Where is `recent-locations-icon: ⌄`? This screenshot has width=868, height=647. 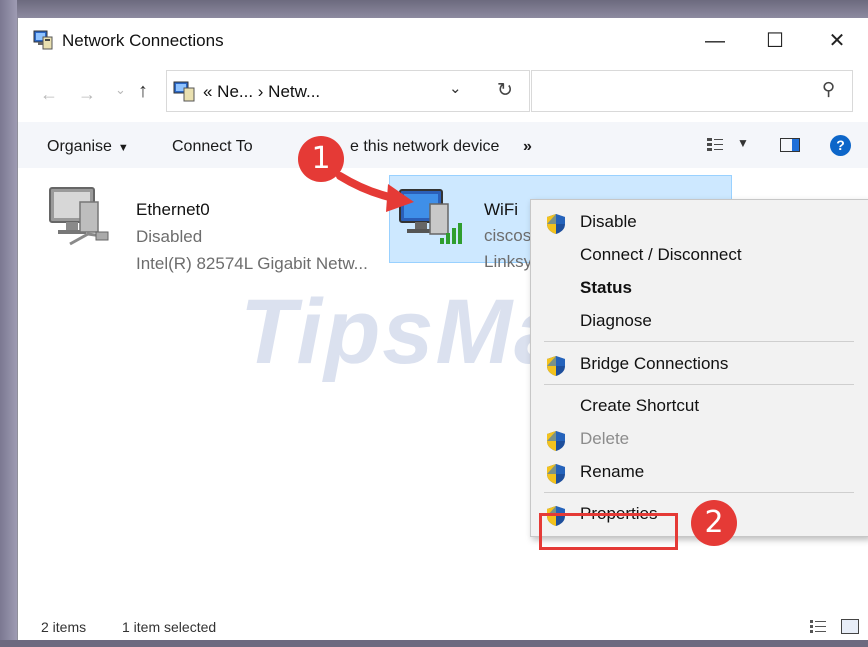
recent-locations-icon: ⌄ is located at coordinates (120, 90).